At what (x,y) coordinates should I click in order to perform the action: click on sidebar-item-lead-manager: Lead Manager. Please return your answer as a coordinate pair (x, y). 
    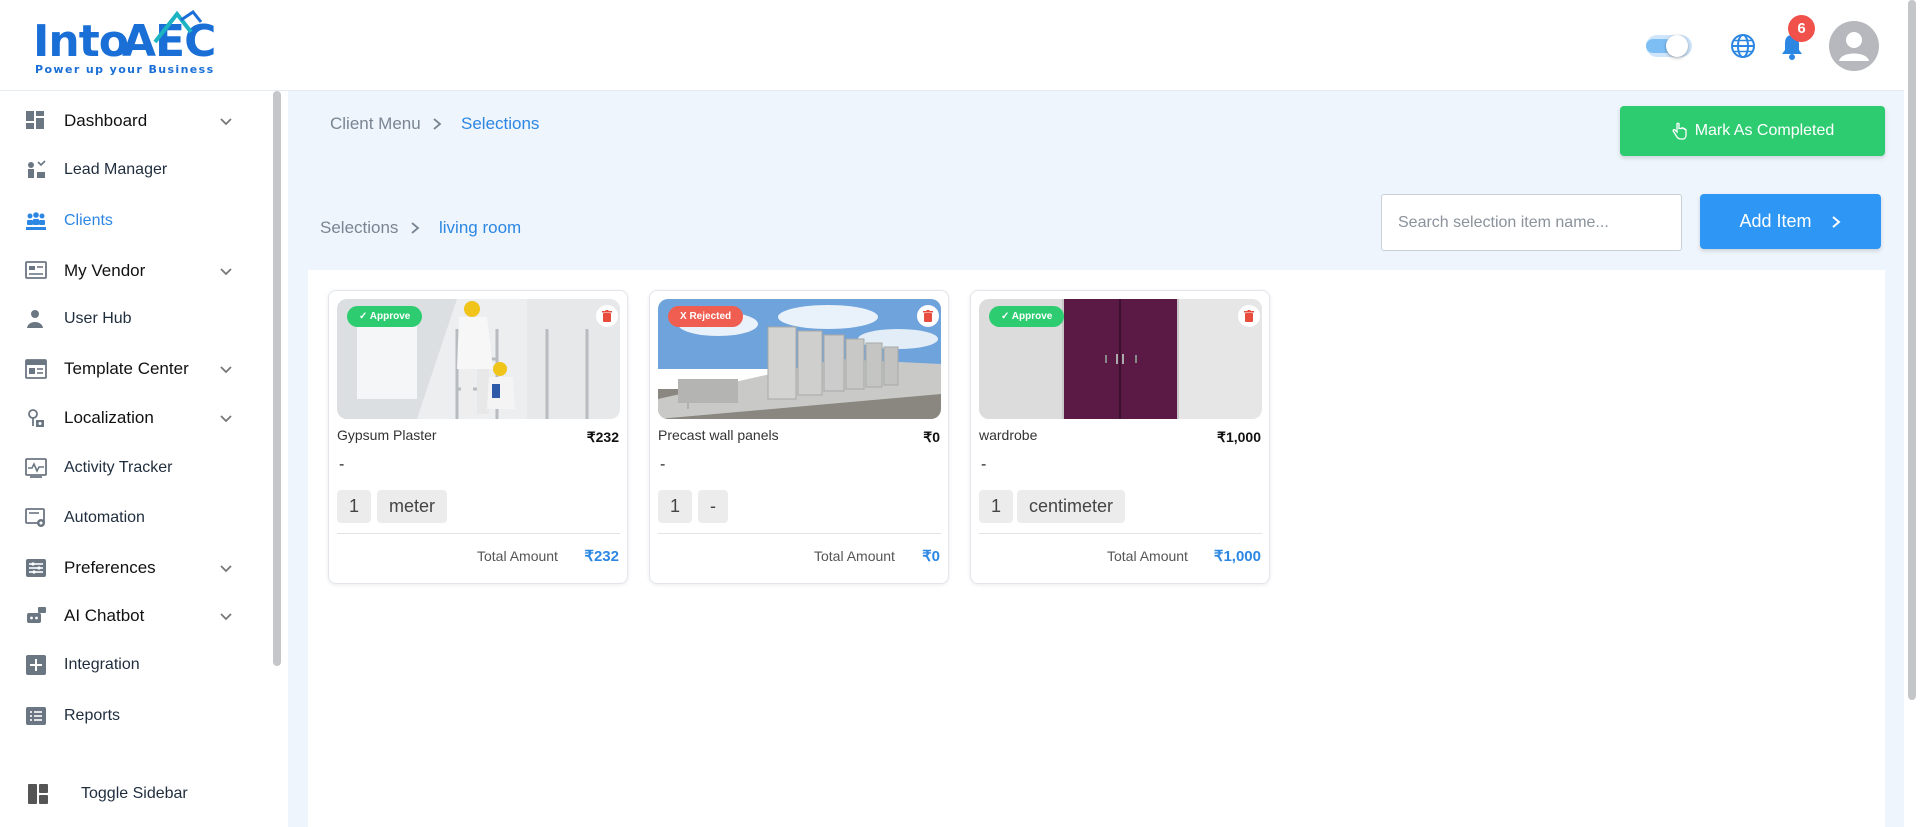
    Looking at the image, I should click on (130, 170).